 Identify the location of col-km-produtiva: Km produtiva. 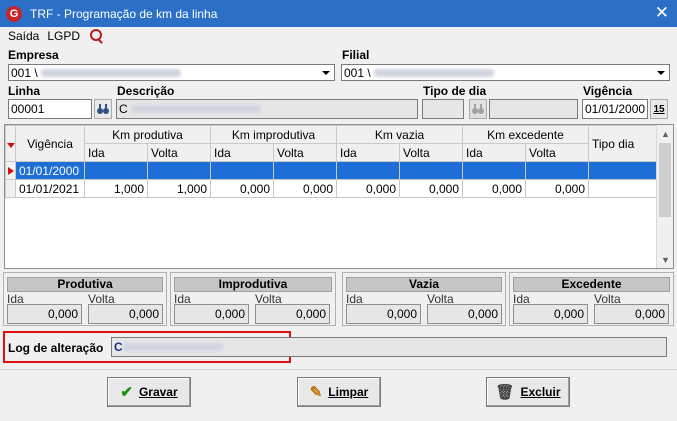
(147, 134).